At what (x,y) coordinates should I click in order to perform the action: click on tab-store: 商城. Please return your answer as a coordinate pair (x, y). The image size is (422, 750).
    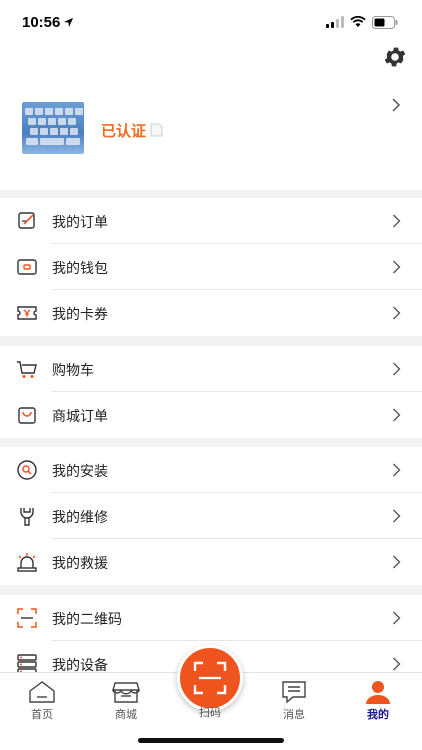
    Looking at the image, I should click on (126, 701).